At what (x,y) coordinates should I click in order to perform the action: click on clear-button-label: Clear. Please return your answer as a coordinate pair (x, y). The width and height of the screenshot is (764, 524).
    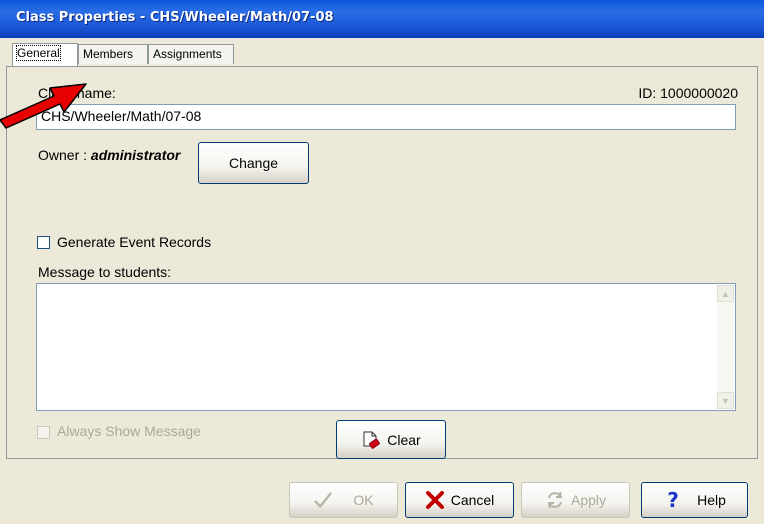
    Looking at the image, I should click on (404, 439).